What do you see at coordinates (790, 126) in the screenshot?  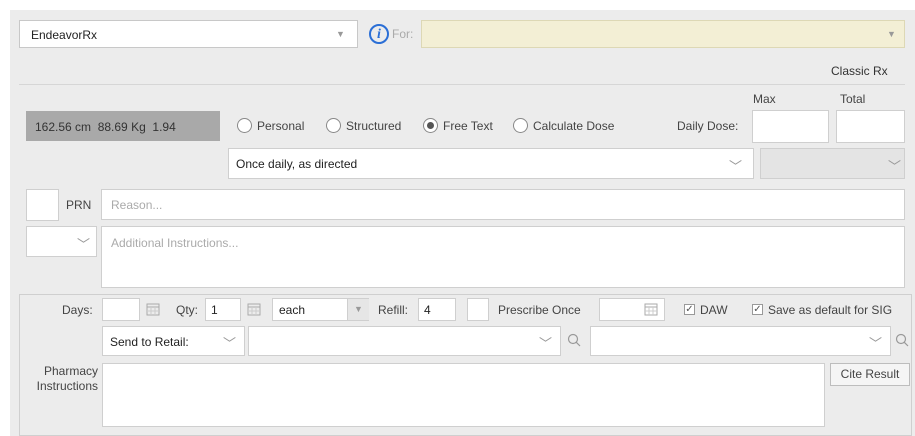 I see `daily-dose-max-input` at bounding box center [790, 126].